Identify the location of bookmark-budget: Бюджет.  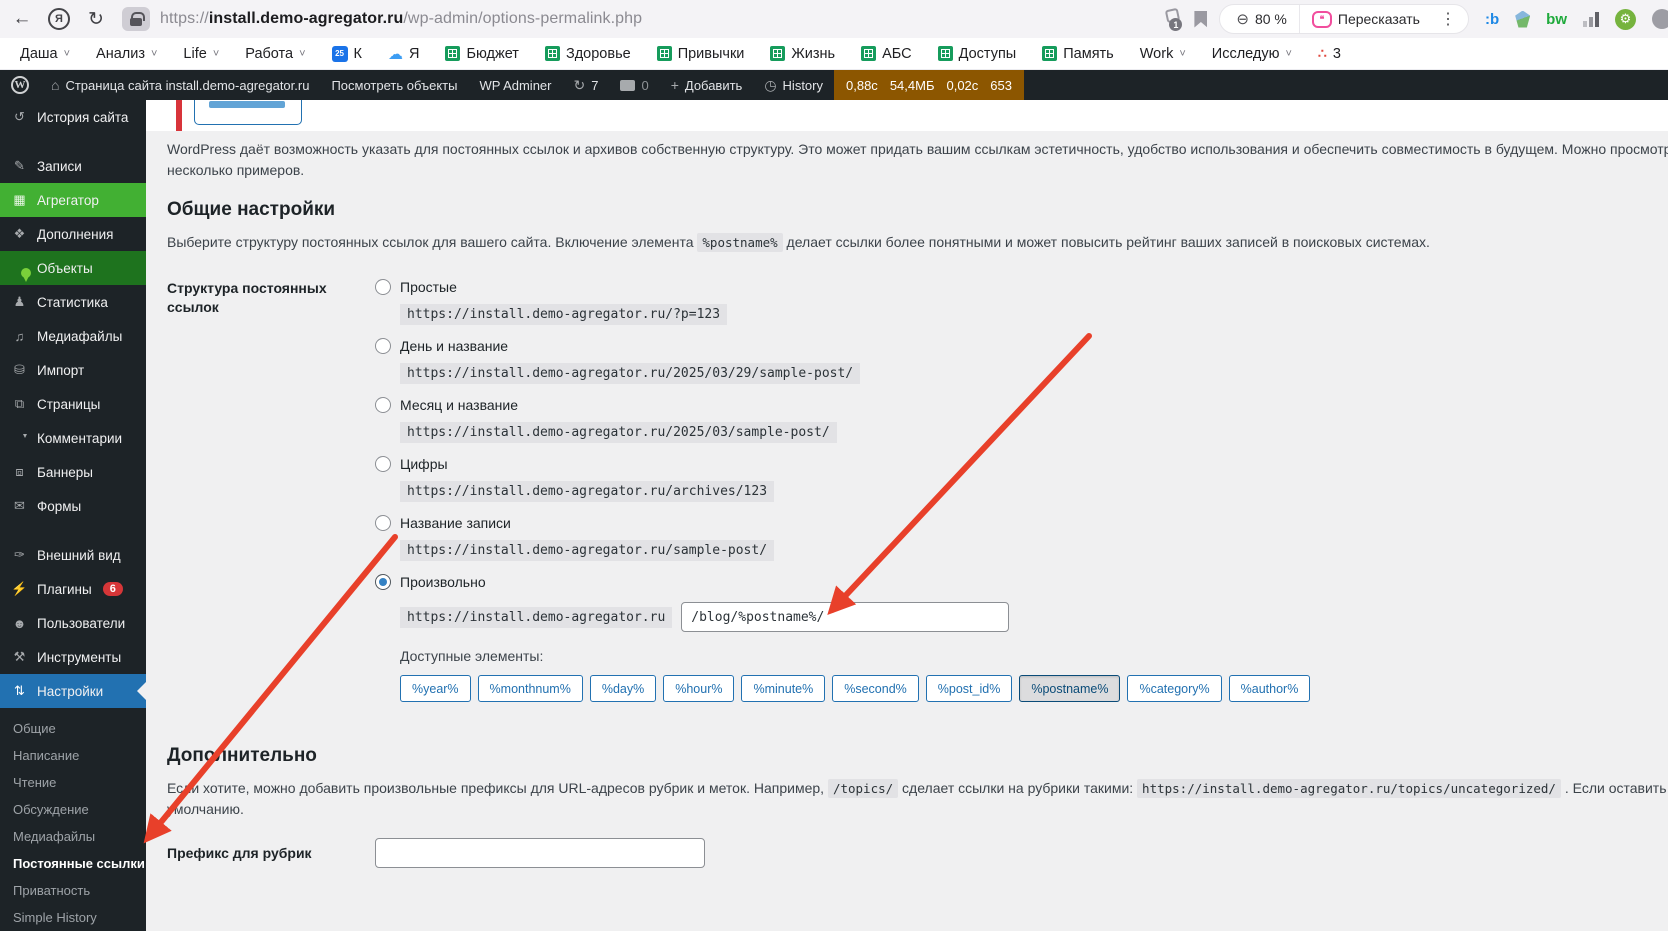
(482, 54).